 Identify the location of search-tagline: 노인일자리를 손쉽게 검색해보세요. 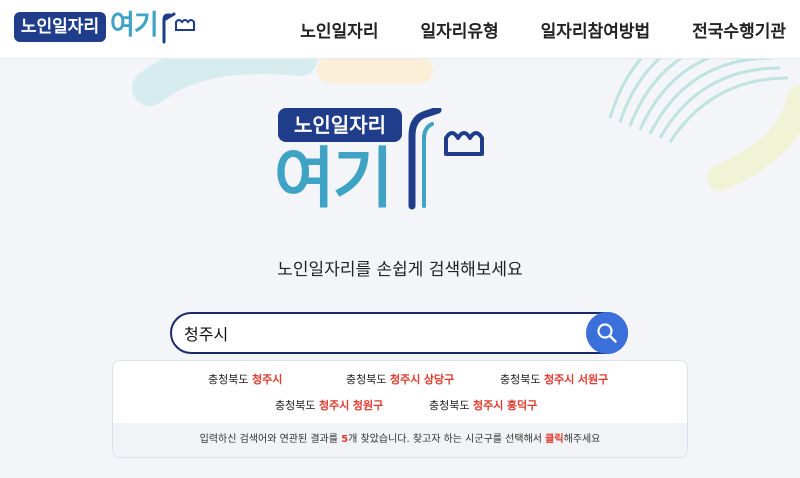
(400, 270).